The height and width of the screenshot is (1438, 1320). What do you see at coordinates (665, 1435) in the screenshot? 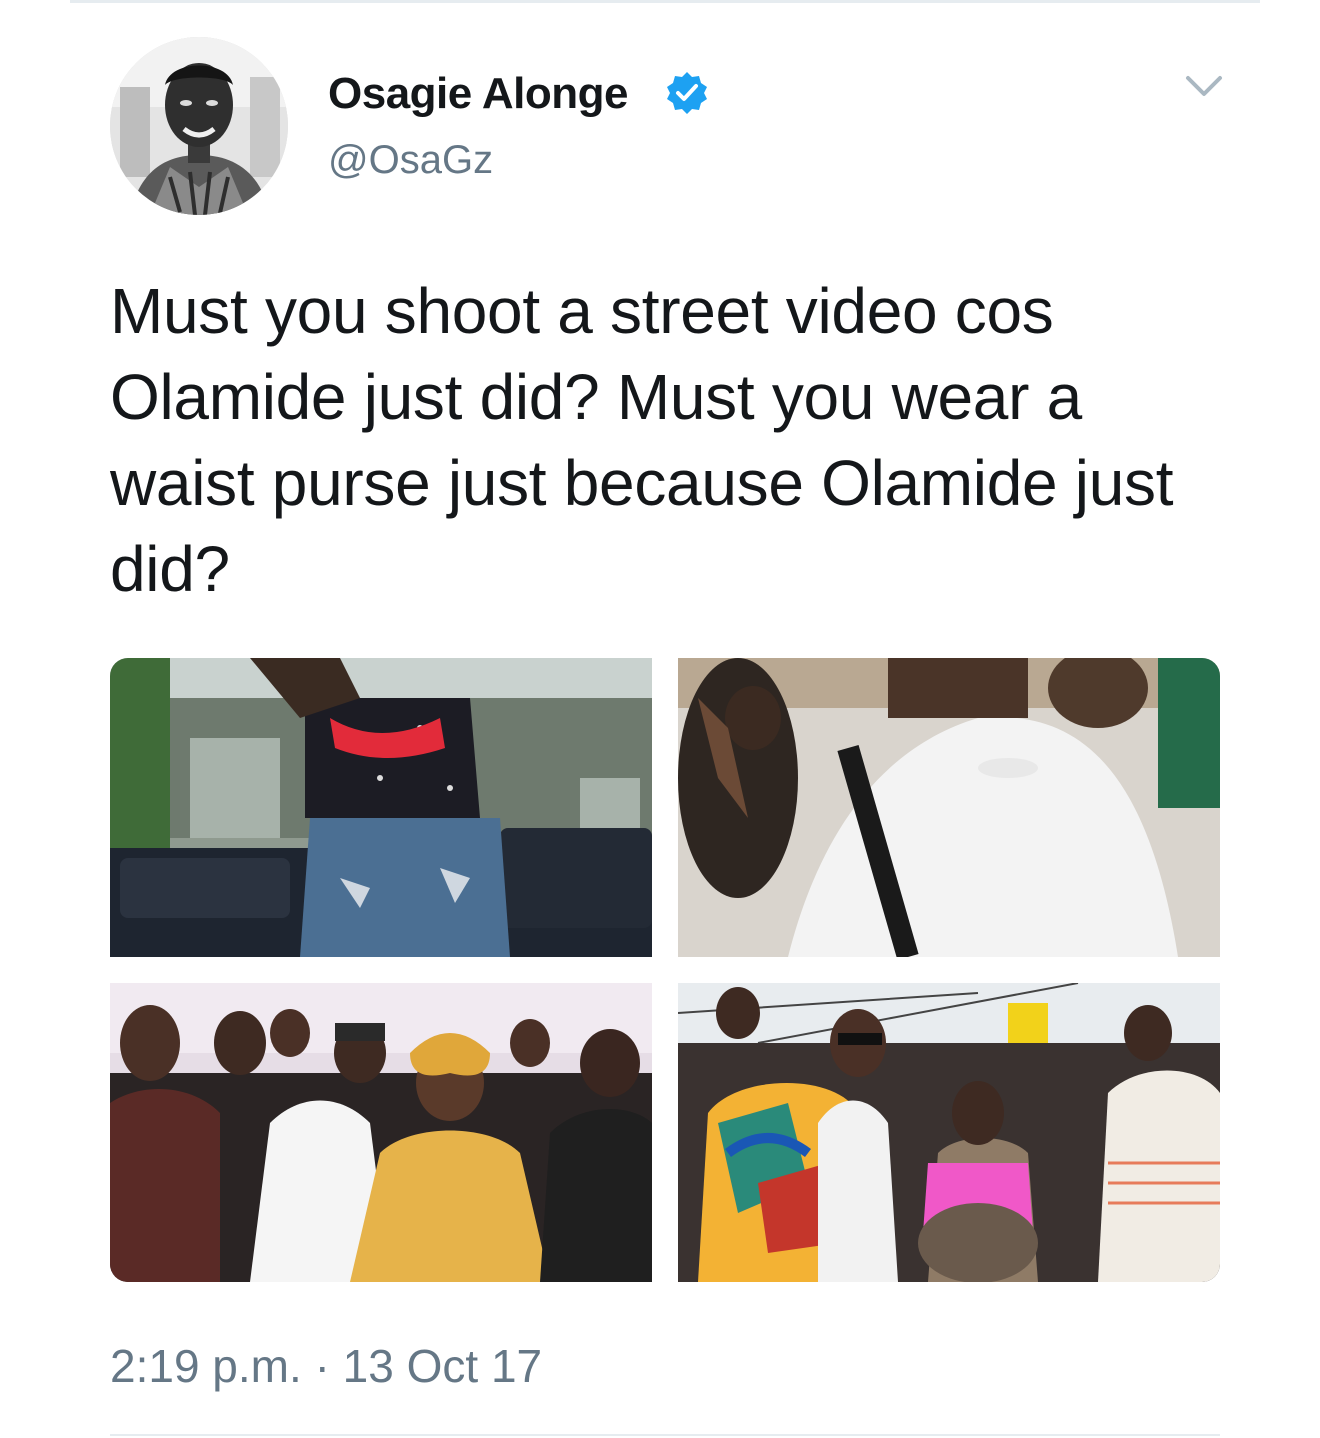
I see `bottom-divider` at bounding box center [665, 1435].